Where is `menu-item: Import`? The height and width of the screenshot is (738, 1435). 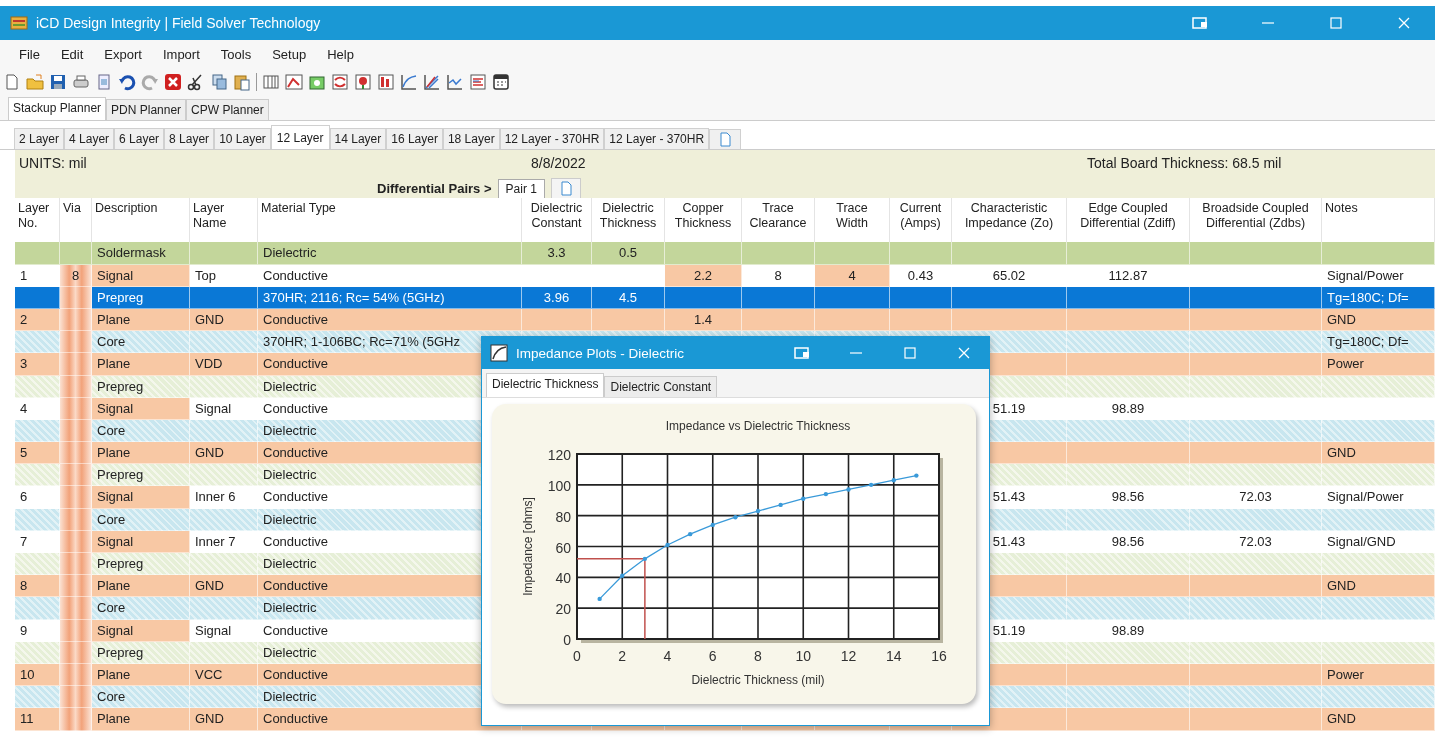 menu-item: Import is located at coordinates (181, 54).